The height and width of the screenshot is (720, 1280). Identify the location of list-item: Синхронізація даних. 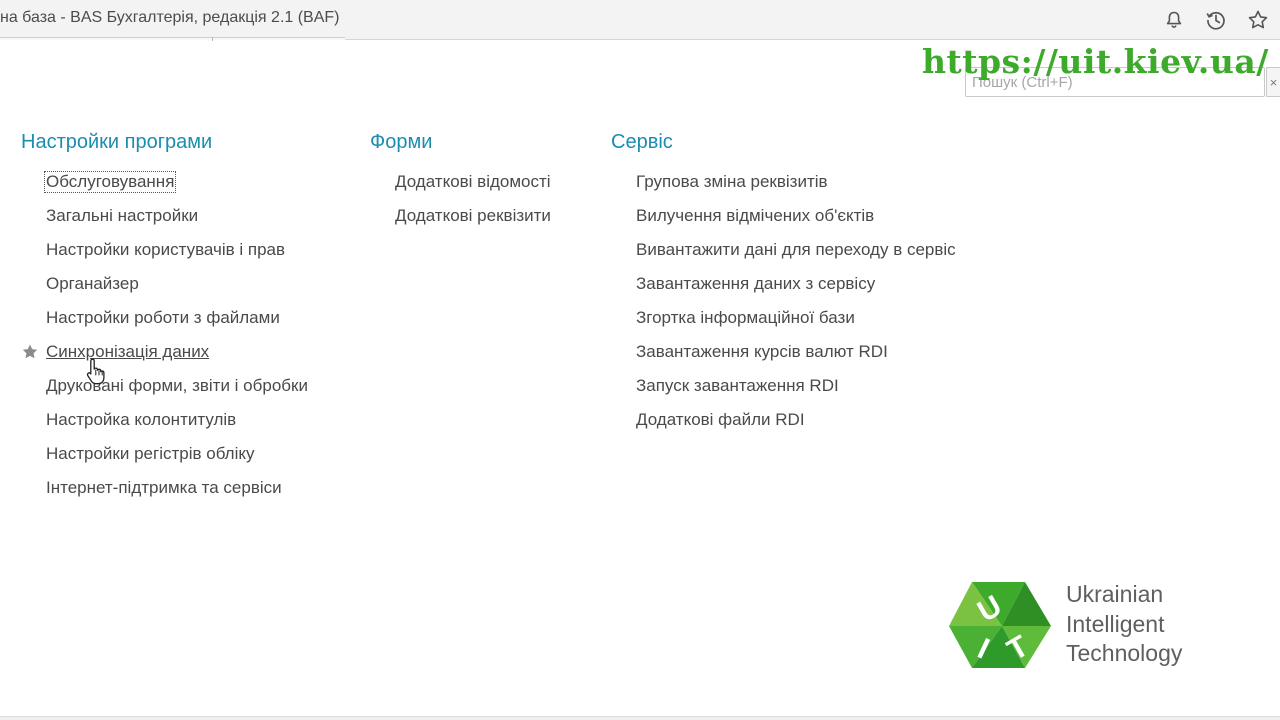
(165, 359).